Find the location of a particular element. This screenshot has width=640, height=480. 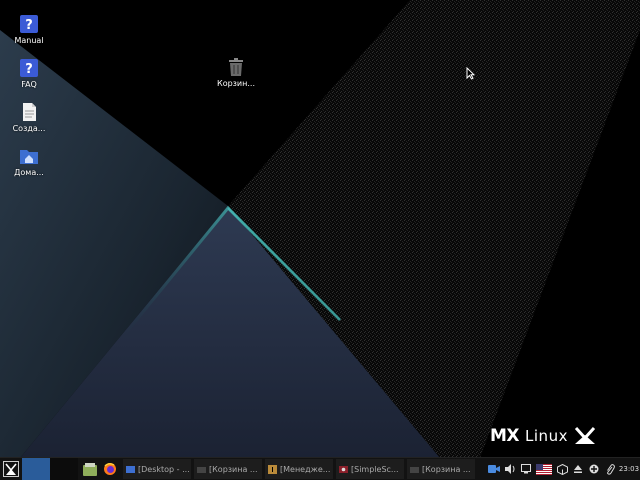

us-flag-icon is located at coordinates (544, 469).